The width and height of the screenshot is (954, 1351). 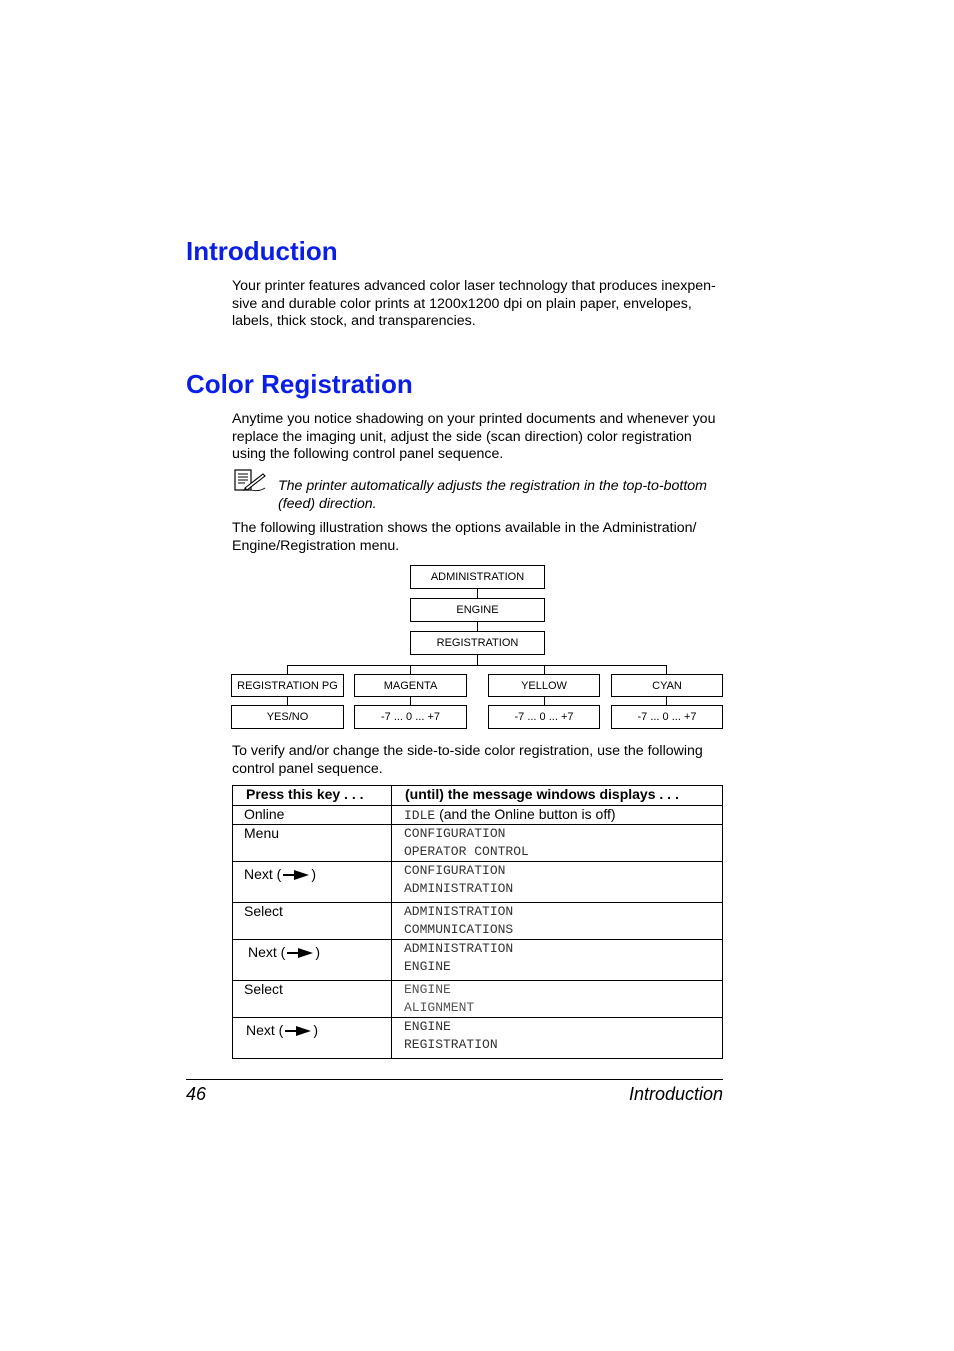 I want to click on table-row: Next () ADMINISTRATION ENGINE, so click(x=477, y=960).